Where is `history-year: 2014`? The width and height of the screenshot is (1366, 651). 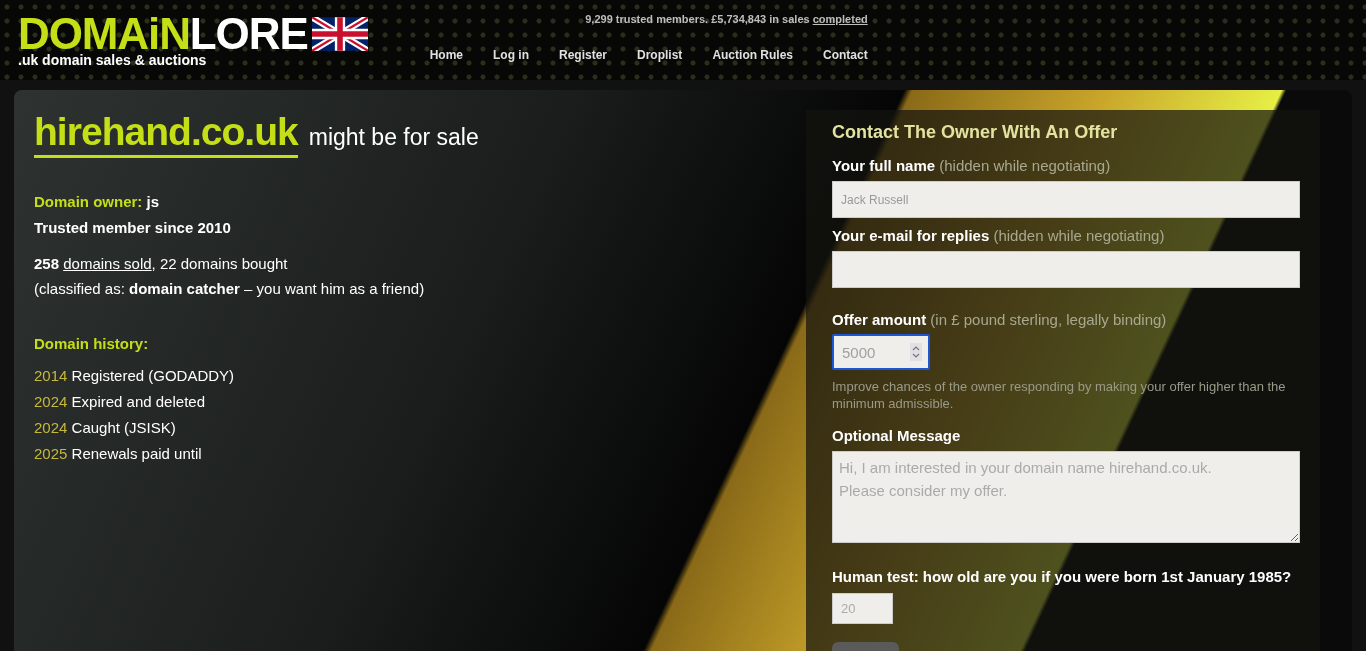
history-year: 2014 is located at coordinates (51, 376).